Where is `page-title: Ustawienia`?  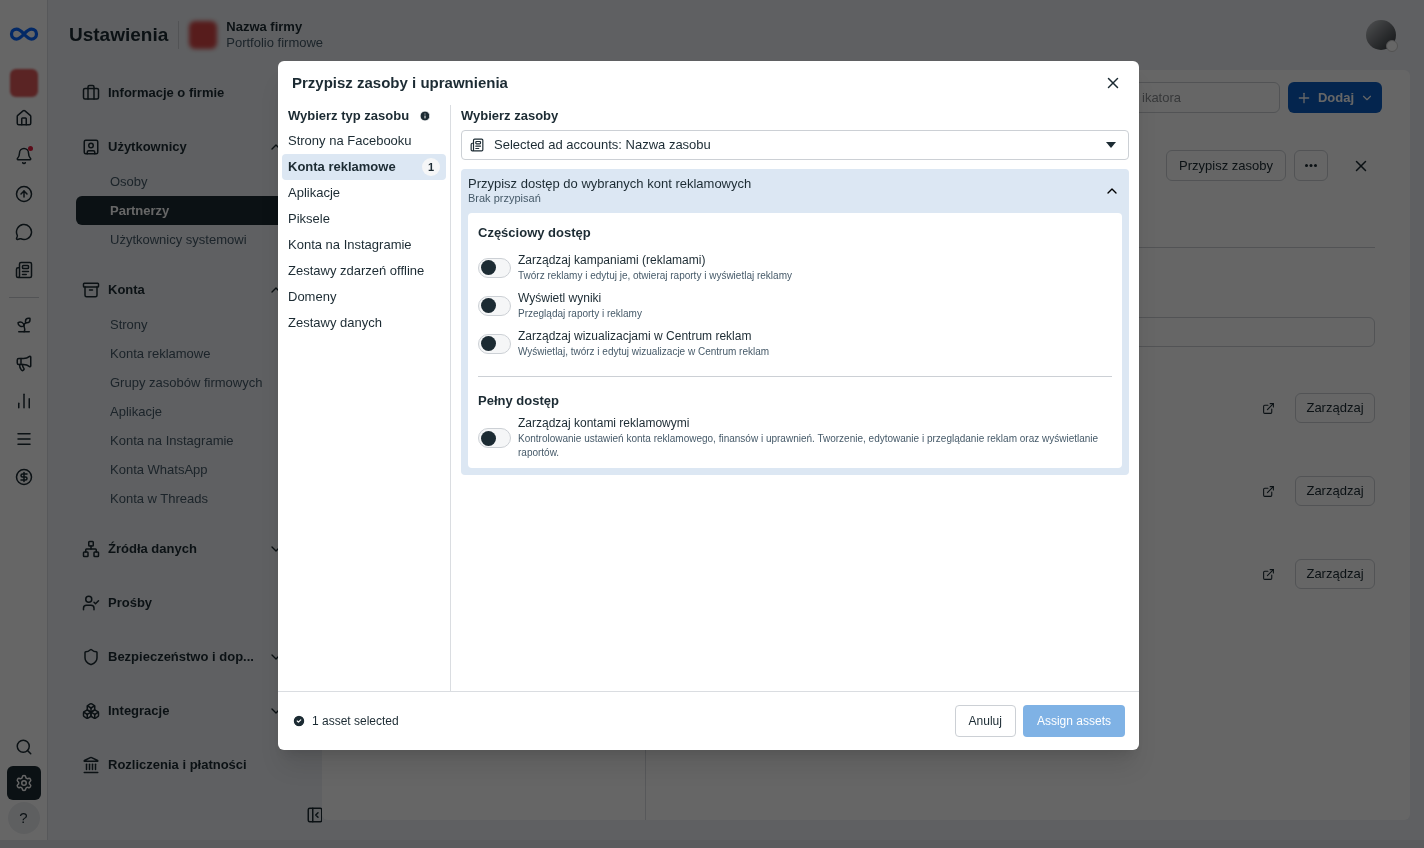 page-title: Ustawienia is located at coordinates (119, 34).